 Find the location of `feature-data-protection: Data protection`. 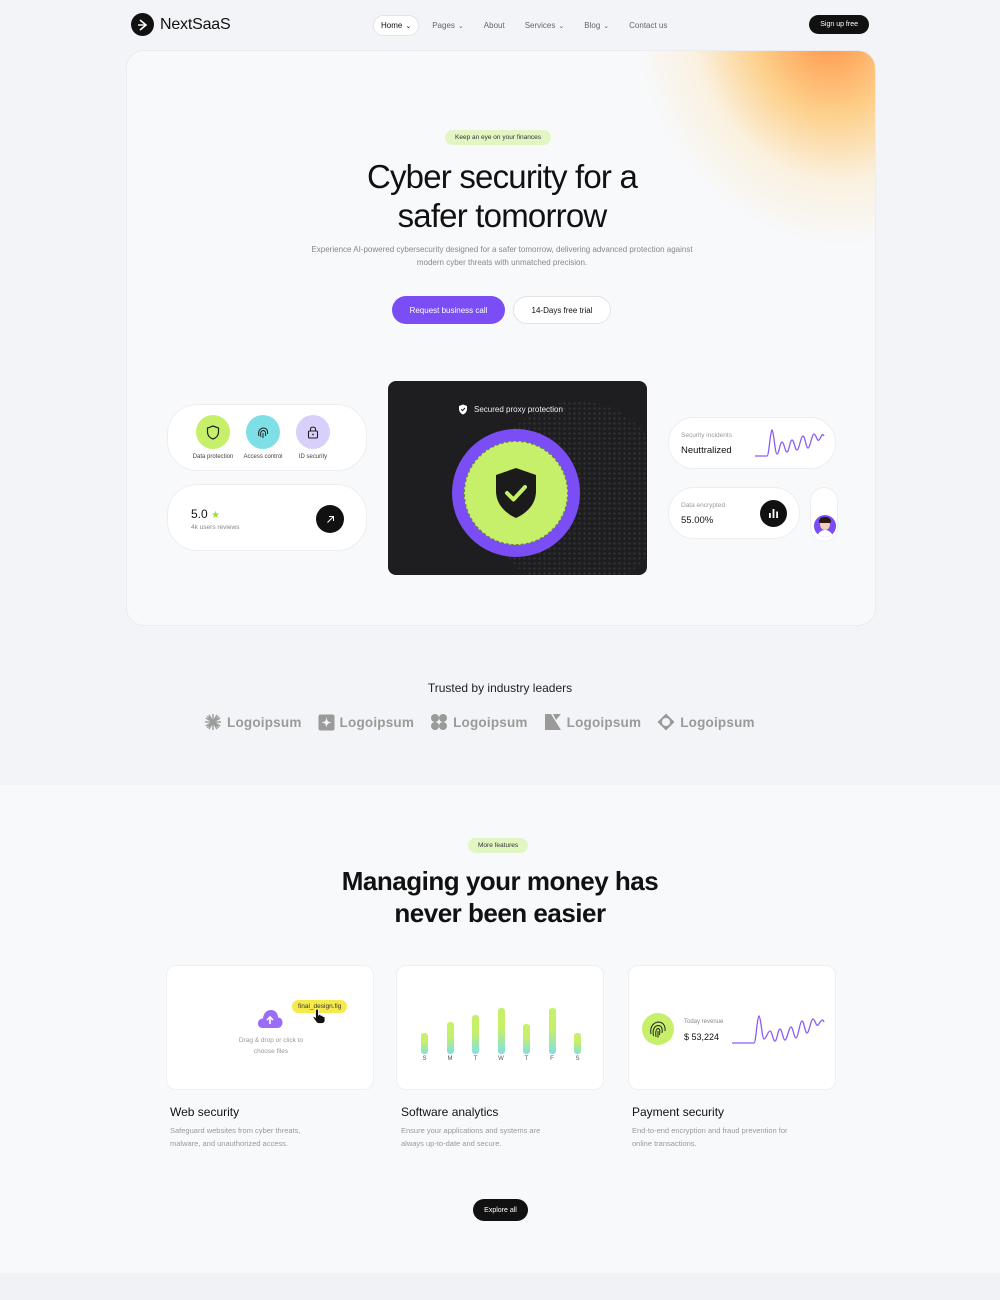

feature-data-protection: Data protection is located at coordinates (213, 437).